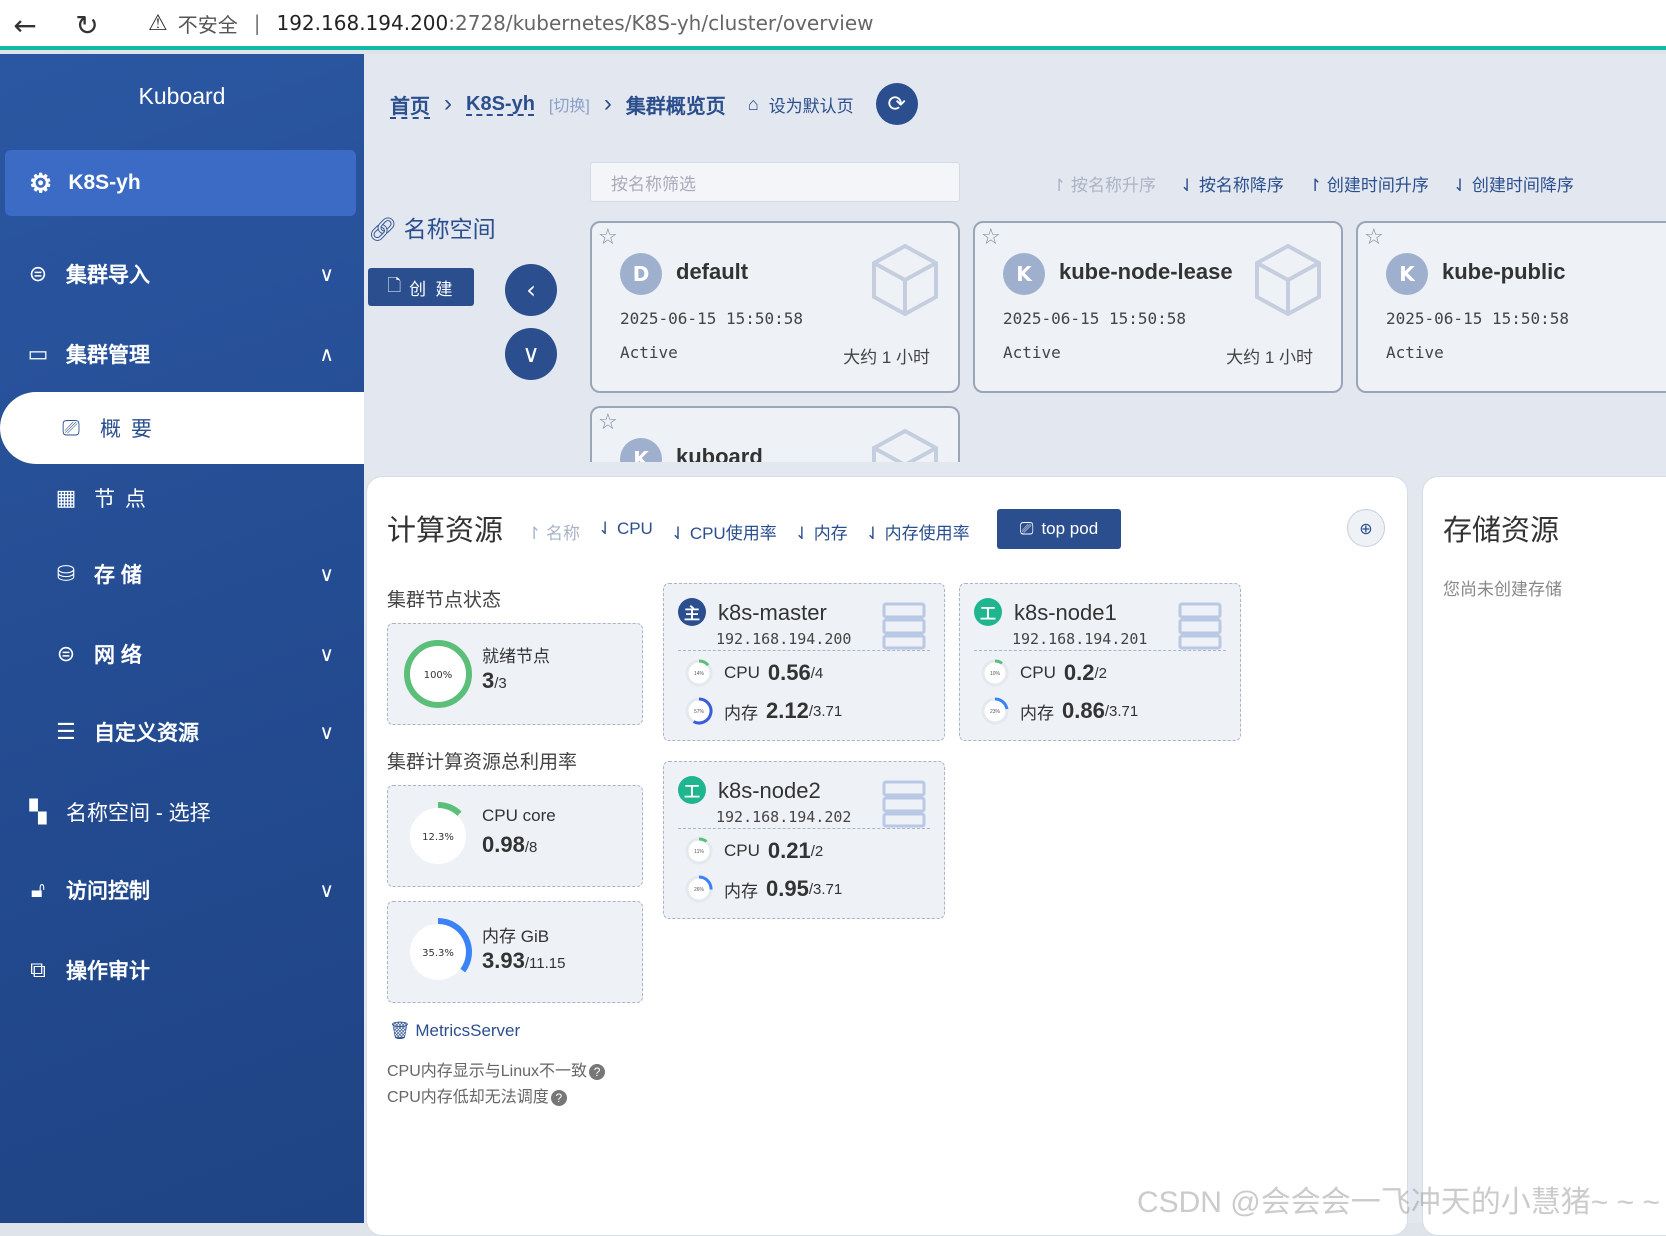 The width and height of the screenshot is (1666, 1236). What do you see at coordinates (510, 844) in the screenshot?
I see `cpu-core-value: 0.98/8` at bounding box center [510, 844].